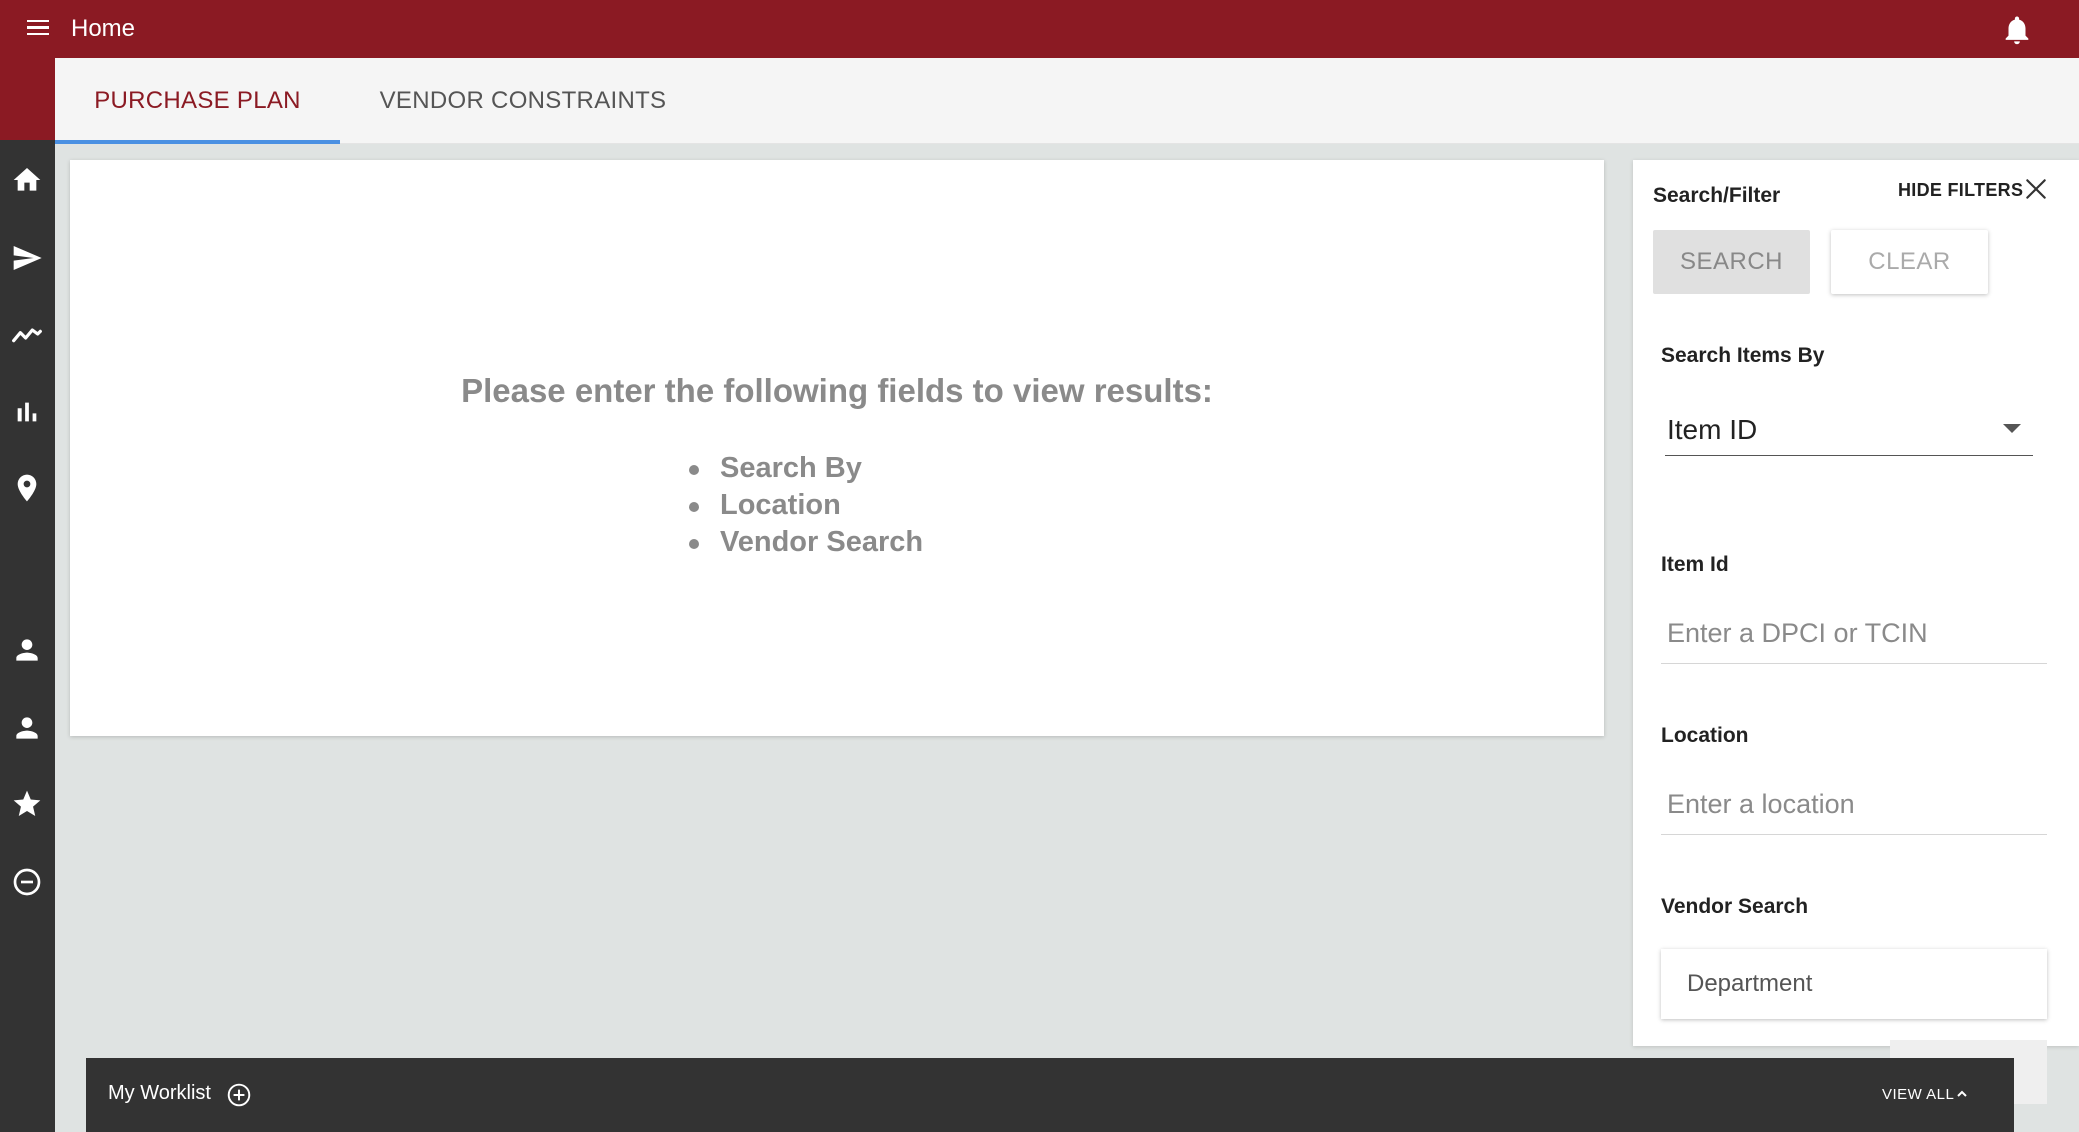 The width and height of the screenshot is (2079, 1132). Describe the element at coordinates (1039, 29) in the screenshot. I see `app-bar: Home` at that location.